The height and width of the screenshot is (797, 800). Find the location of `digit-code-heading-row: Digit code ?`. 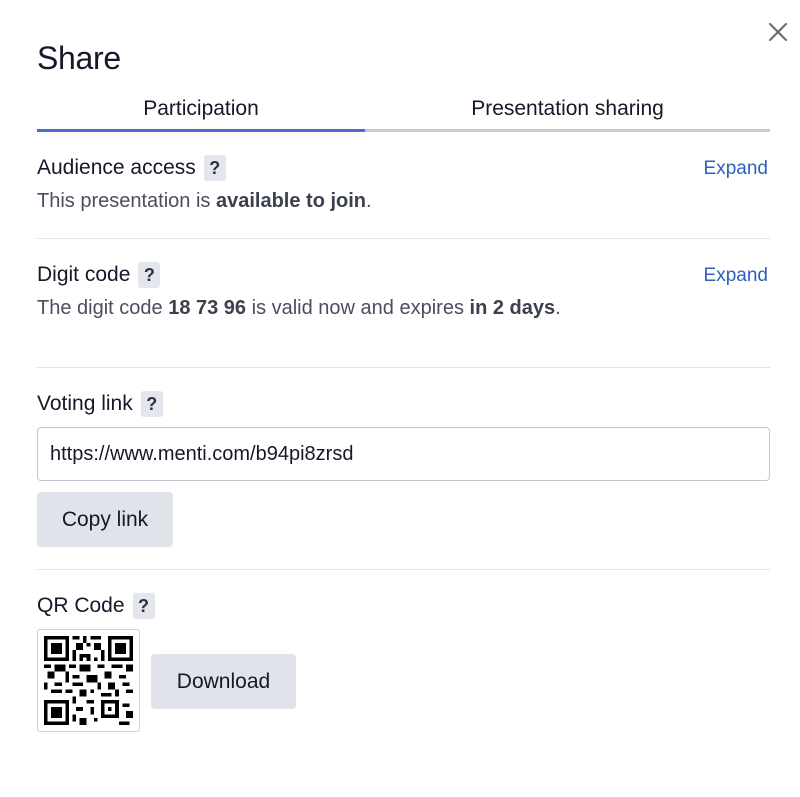

digit-code-heading-row: Digit code ? is located at coordinates (99, 275).